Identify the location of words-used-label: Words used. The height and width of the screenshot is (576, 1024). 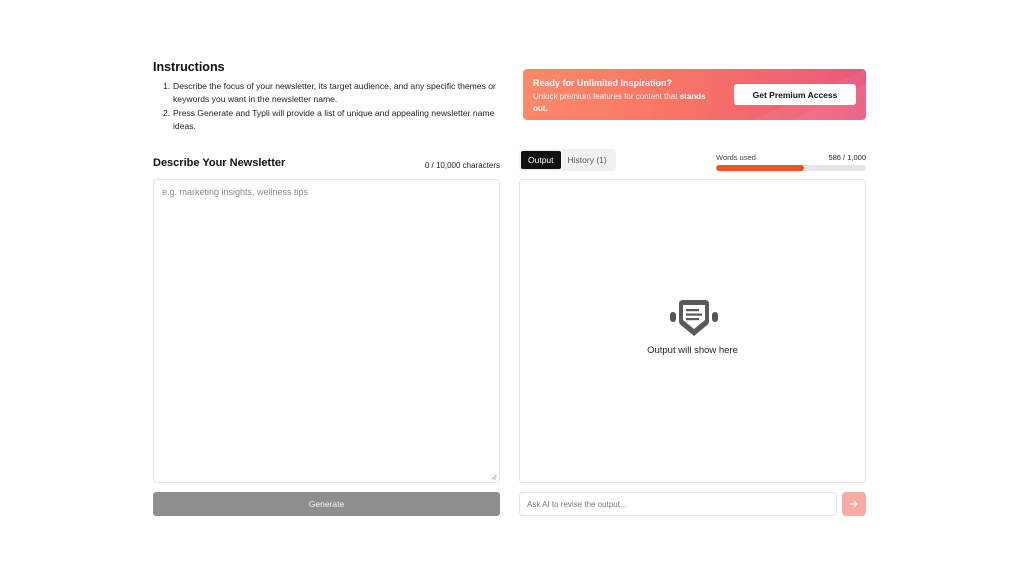
(736, 157).